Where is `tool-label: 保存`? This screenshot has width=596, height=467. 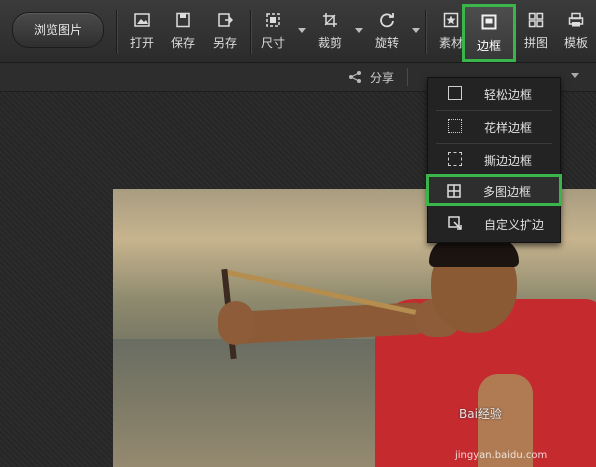 tool-label: 保存 is located at coordinates (182, 43).